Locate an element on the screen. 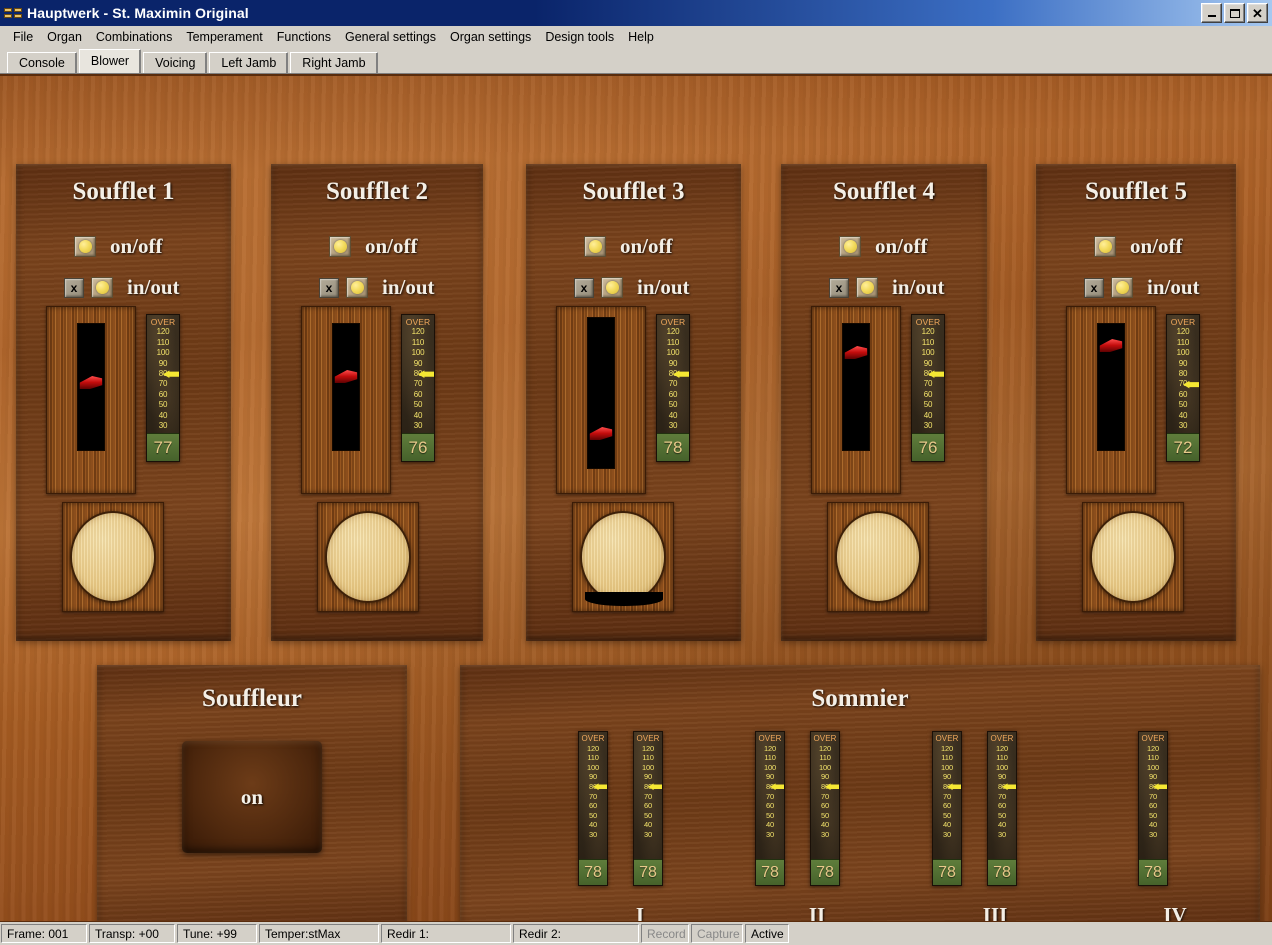 This screenshot has height=945, width=1272. minimize-button is located at coordinates (1211, 13).